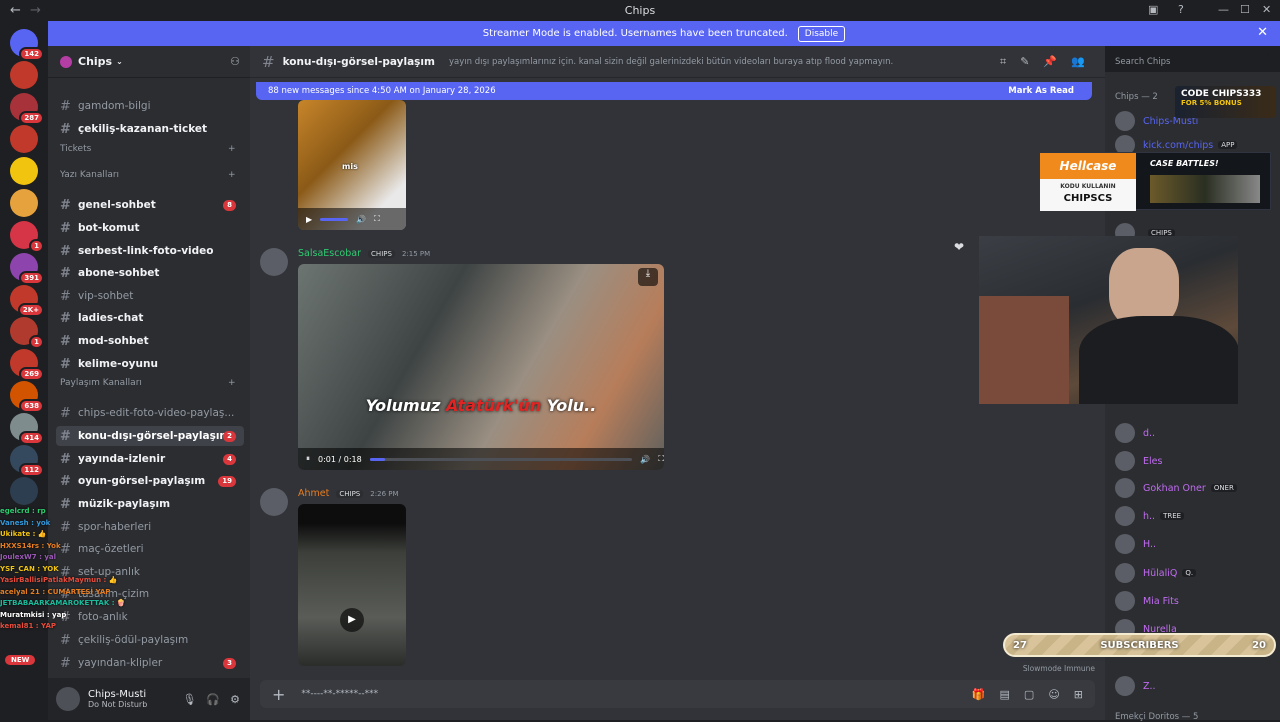 This screenshot has width=1280, height=722. What do you see at coordinates (149, 62) in the screenshot?
I see `guild-header: Chips ⌄ ⚇` at bounding box center [149, 62].